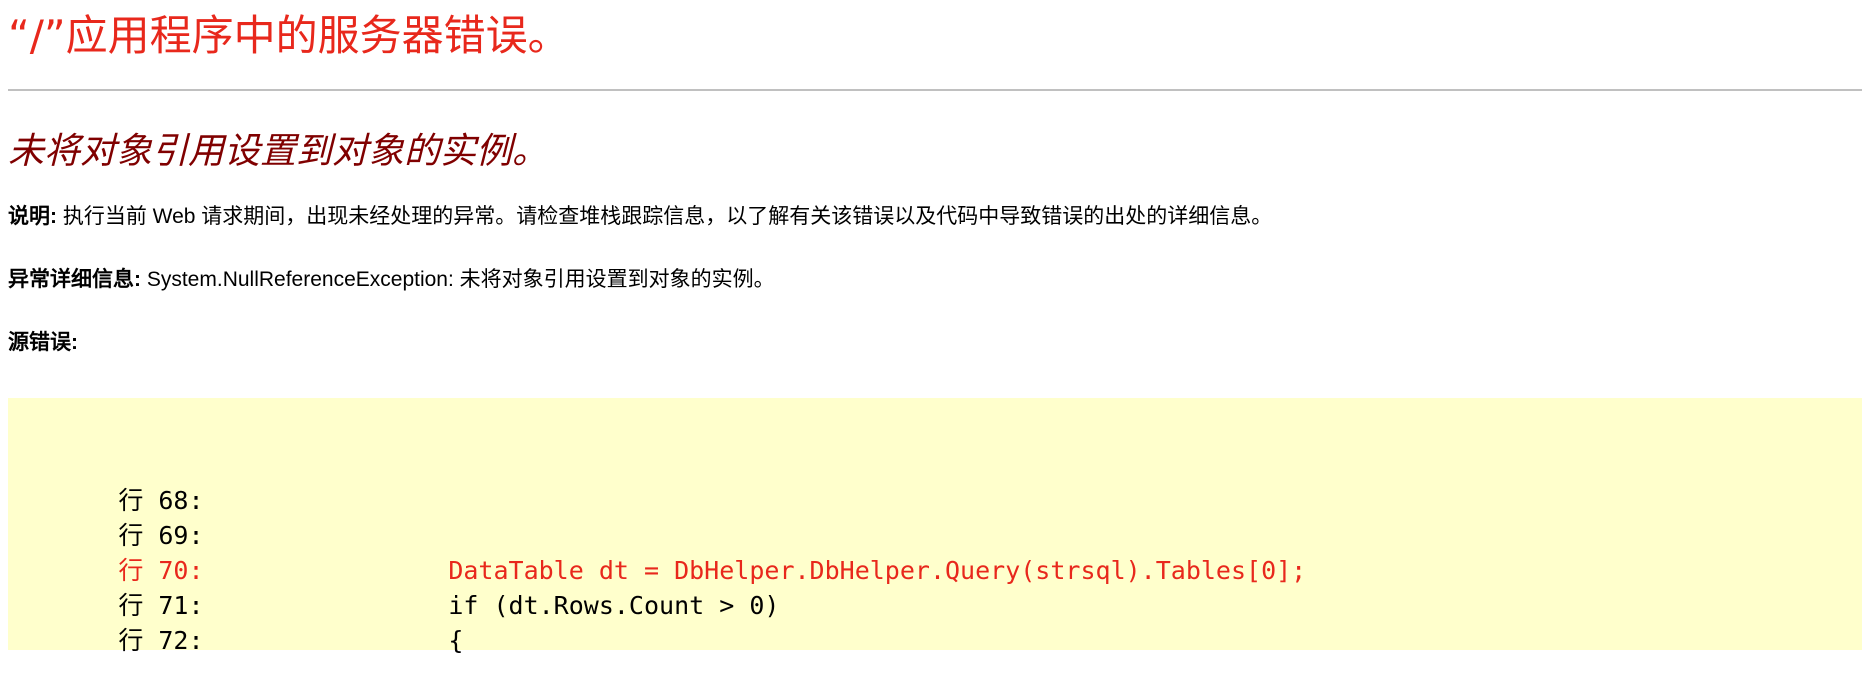 The width and height of the screenshot is (1862, 693). What do you see at coordinates (74, 279) in the screenshot?
I see `exception-details-label: 异常详细信息:` at bounding box center [74, 279].